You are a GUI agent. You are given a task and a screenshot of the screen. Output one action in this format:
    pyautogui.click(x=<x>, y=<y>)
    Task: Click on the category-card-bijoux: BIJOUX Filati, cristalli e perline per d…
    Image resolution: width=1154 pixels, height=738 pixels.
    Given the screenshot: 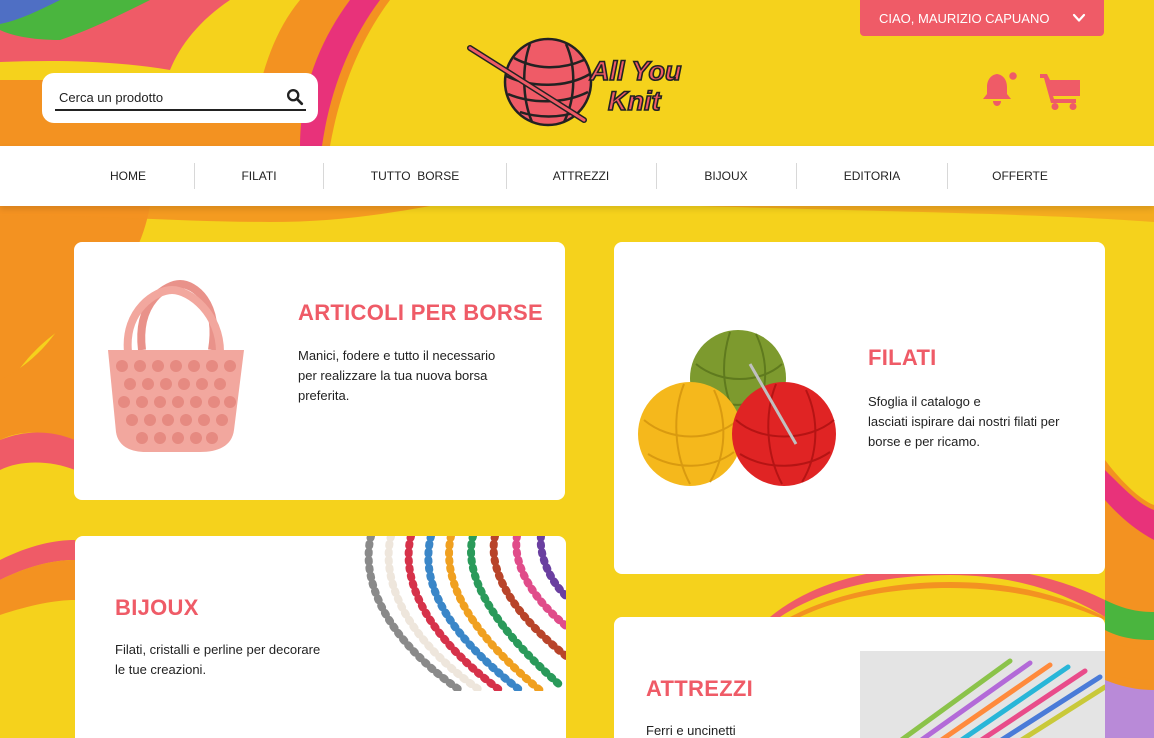 What is the action you would take?
    pyautogui.click(x=320, y=637)
    